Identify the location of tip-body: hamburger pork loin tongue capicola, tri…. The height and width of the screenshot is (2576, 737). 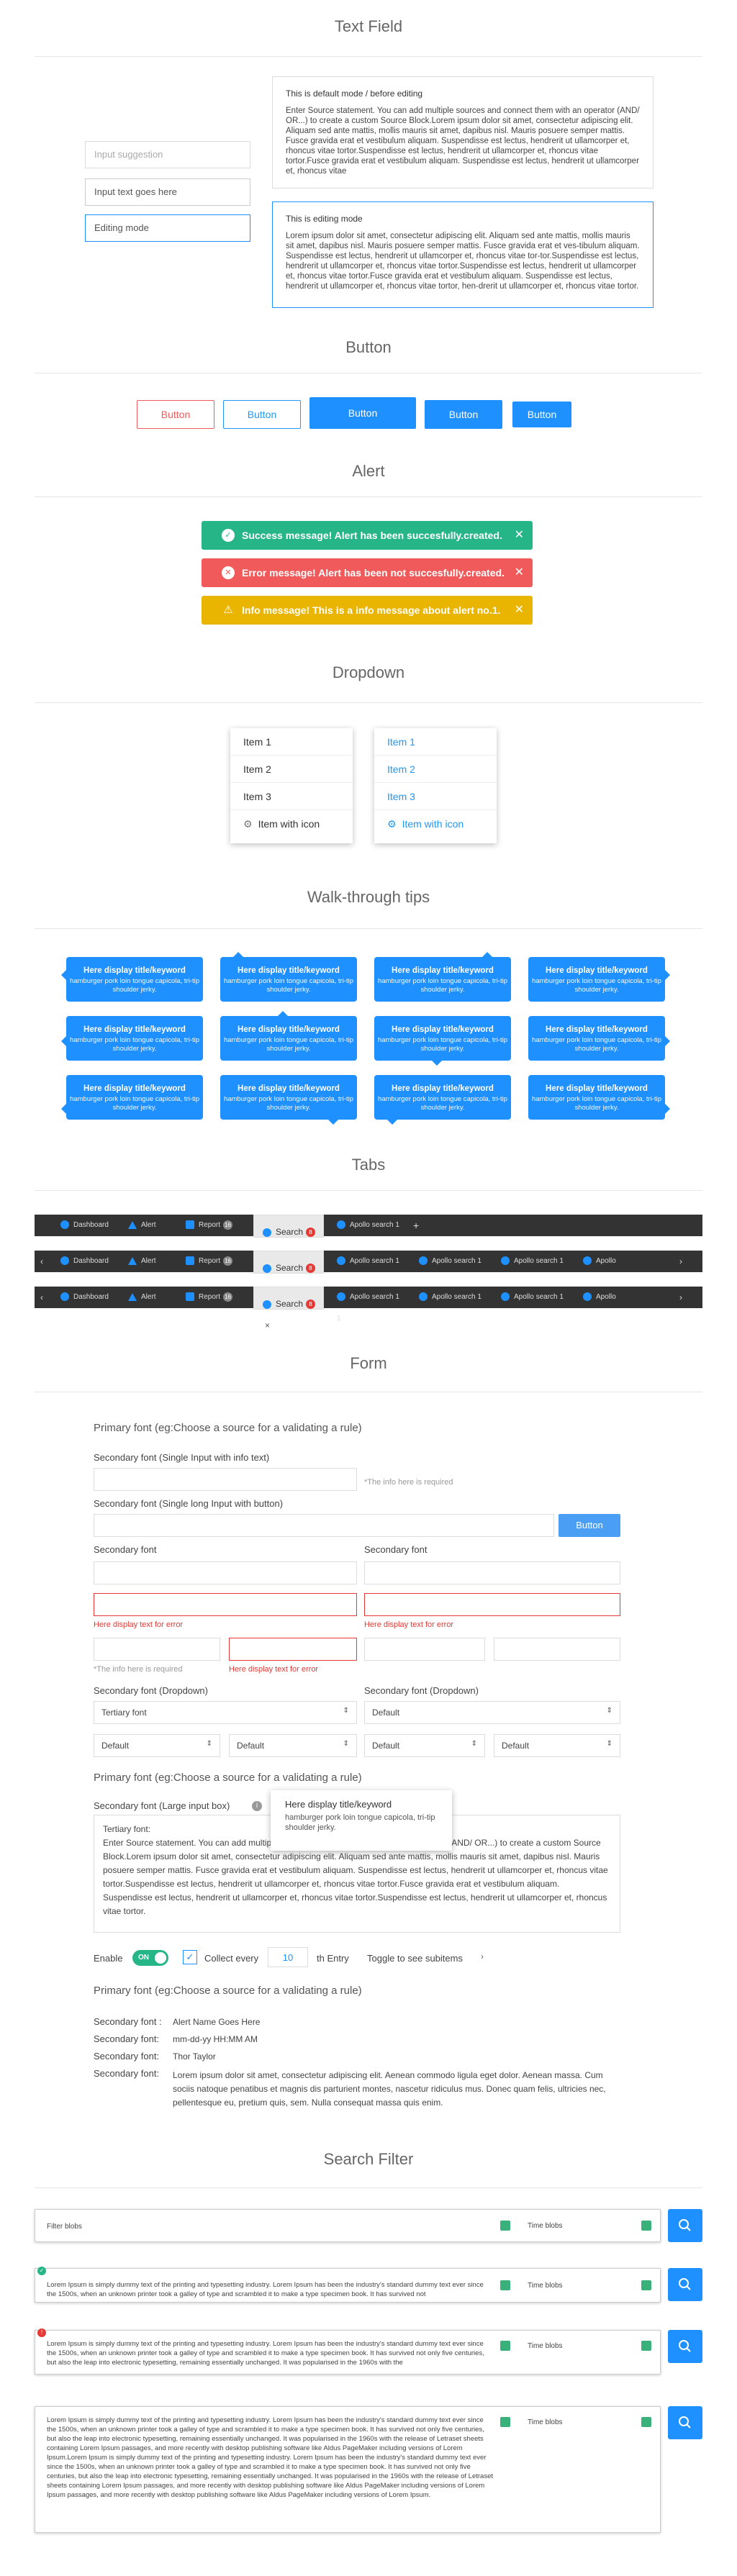
(596, 1103).